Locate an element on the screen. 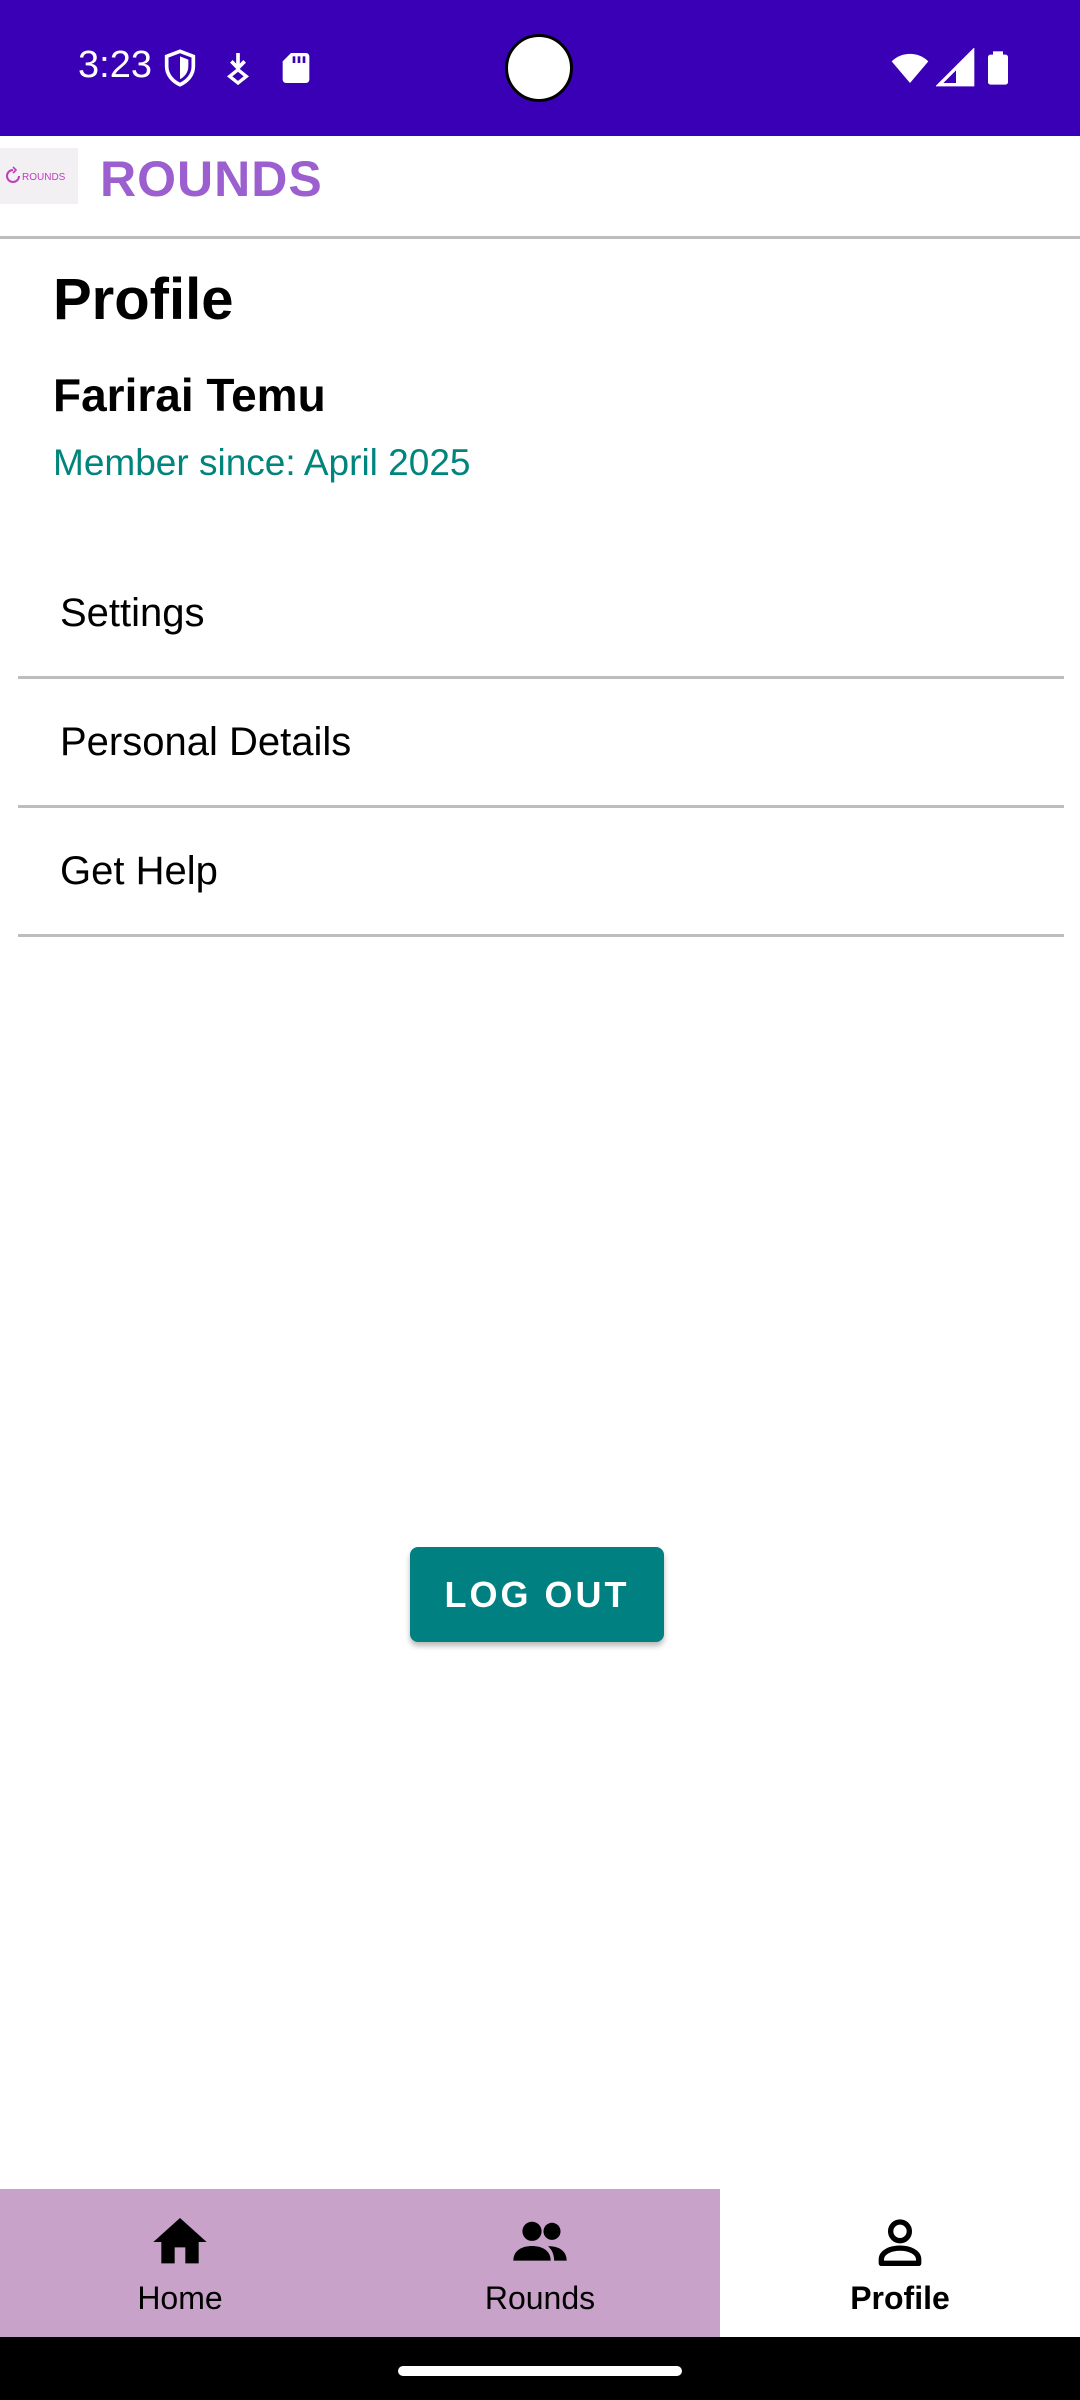  menu-item-settings: Settings is located at coordinates (541, 614).